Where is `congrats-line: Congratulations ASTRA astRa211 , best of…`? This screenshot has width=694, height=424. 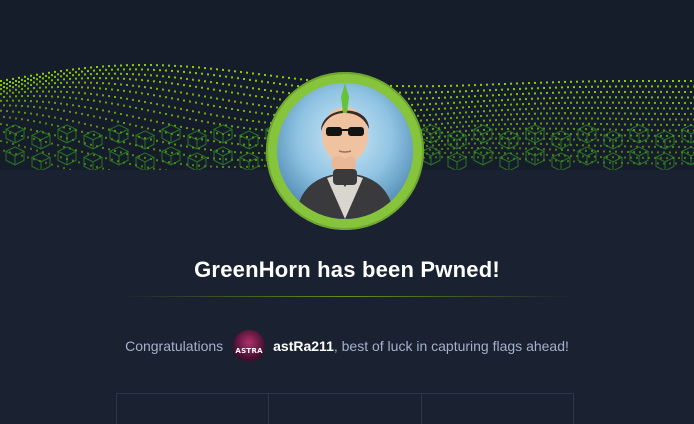
congrats-line: Congratulations ASTRA astRa211 , best of… is located at coordinates (347, 346).